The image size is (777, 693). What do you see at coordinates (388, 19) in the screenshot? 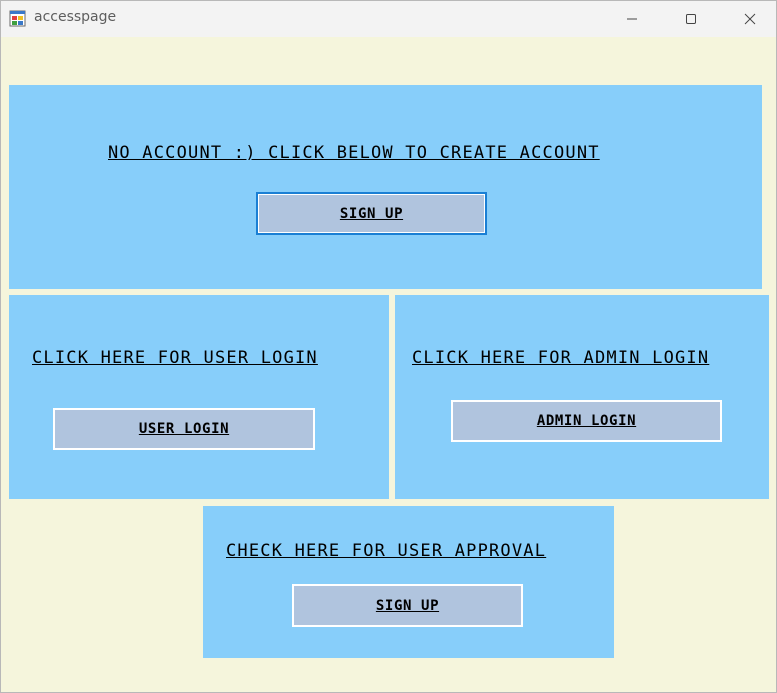
I see `title-bar: accesspage` at bounding box center [388, 19].